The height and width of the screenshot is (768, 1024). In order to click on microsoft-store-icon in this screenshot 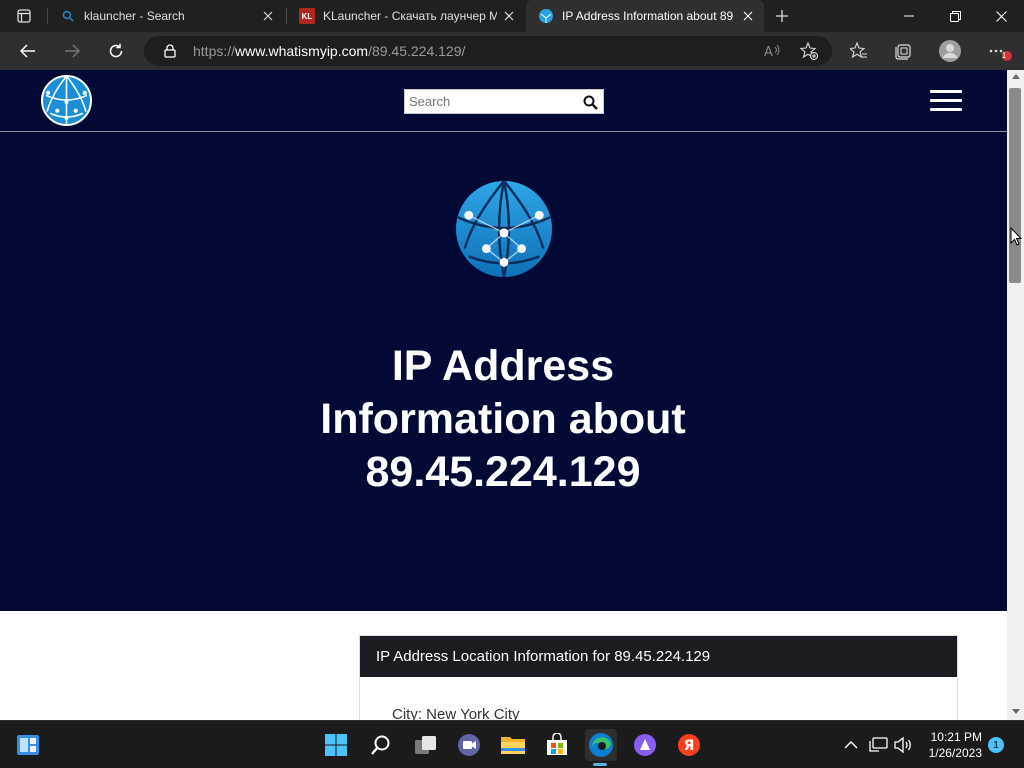, I will do `click(557, 745)`.